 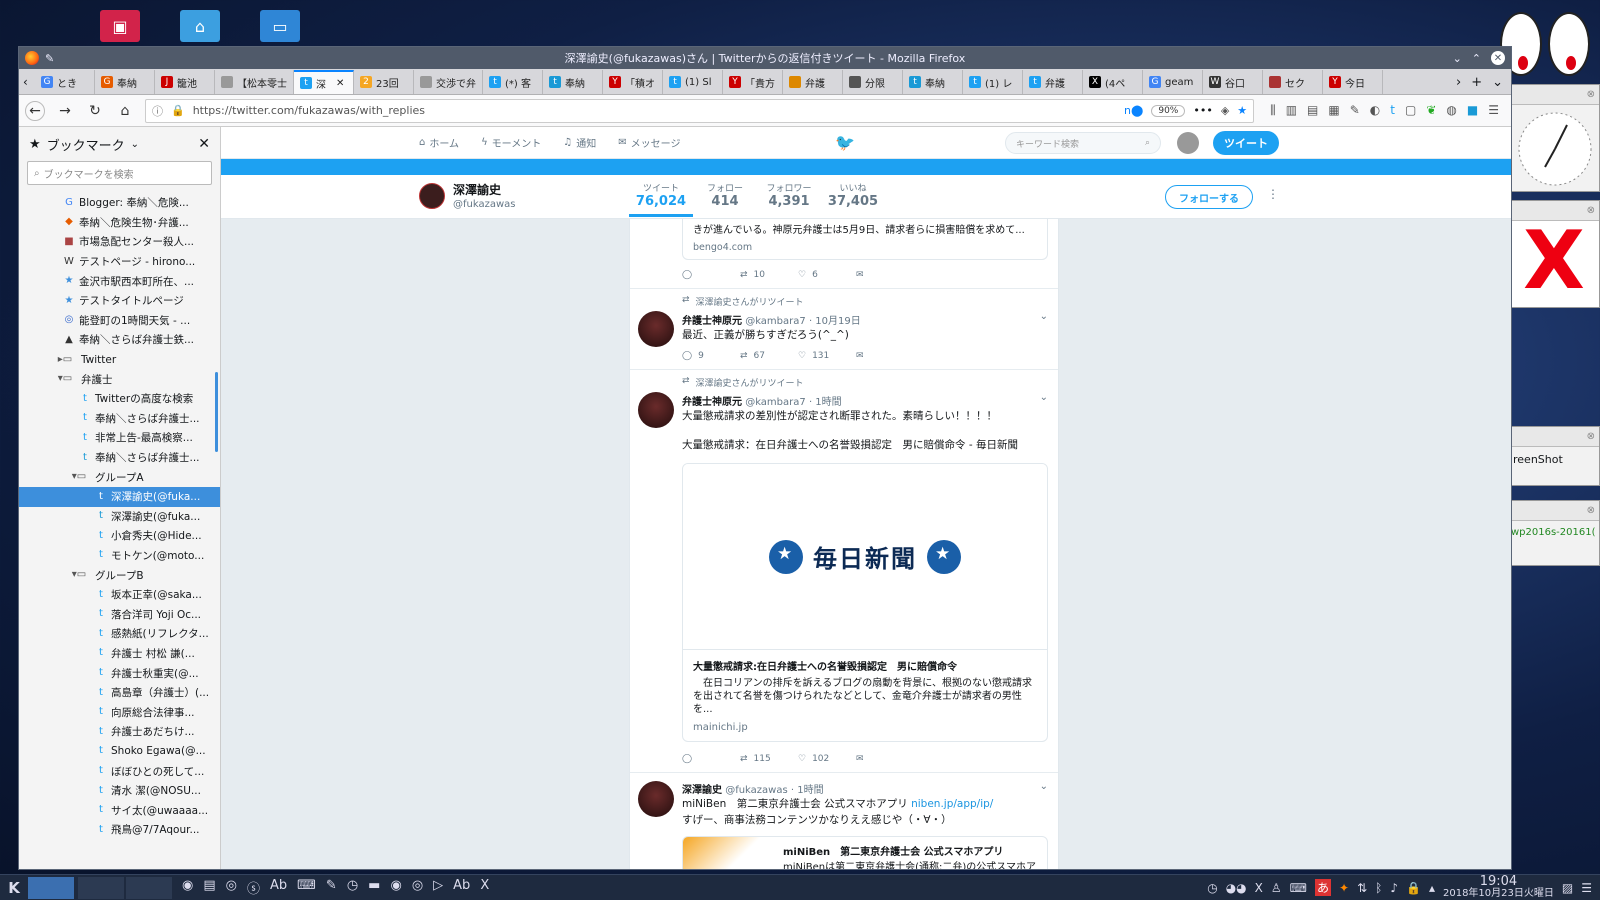 I want to click on browser-tab: 【松本零士, so click(x=254, y=82).